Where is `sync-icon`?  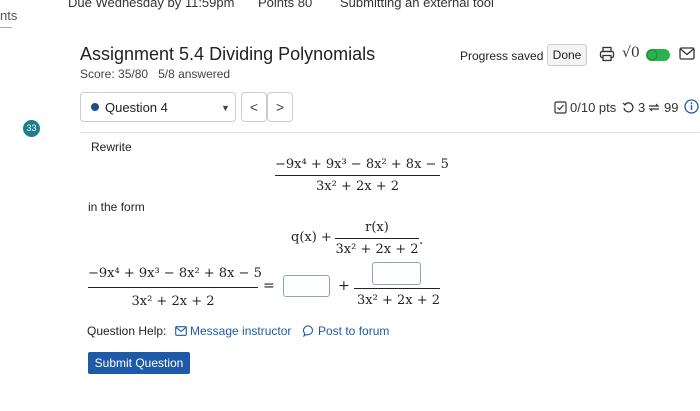 sync-icon is located at coordinates (654, 107).